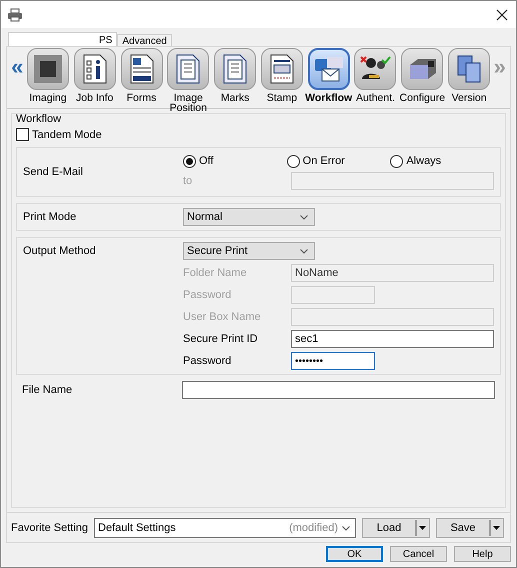 Image resolution: width=517 pixels, height=568 pixels. What do you see at coordinates (323, 161) in the screenshot?
I see `radio-label: On Error` at bounding box center [323, 161].